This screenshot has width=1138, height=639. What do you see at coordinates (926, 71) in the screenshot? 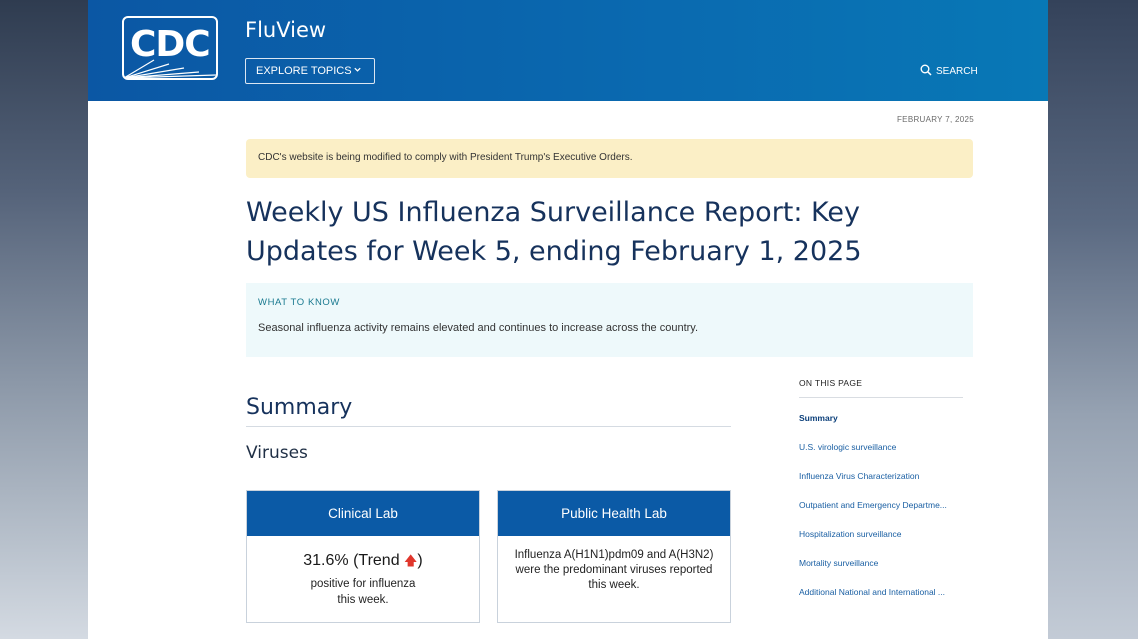
I see `search-icon` at bounding box center [926, 71].